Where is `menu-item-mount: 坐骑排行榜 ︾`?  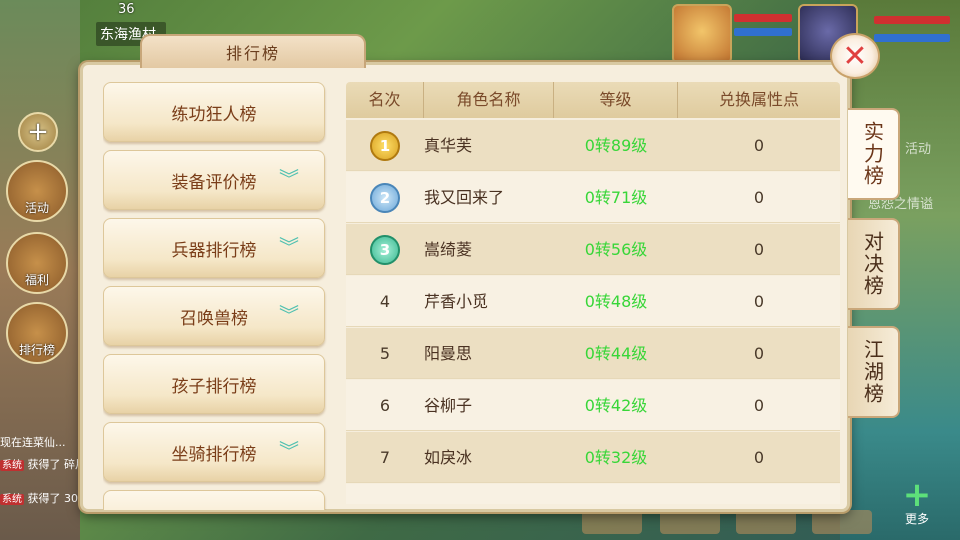 menu-item-mount: 坐骑排行榜 ︾ is located at coordinates (214, 452).